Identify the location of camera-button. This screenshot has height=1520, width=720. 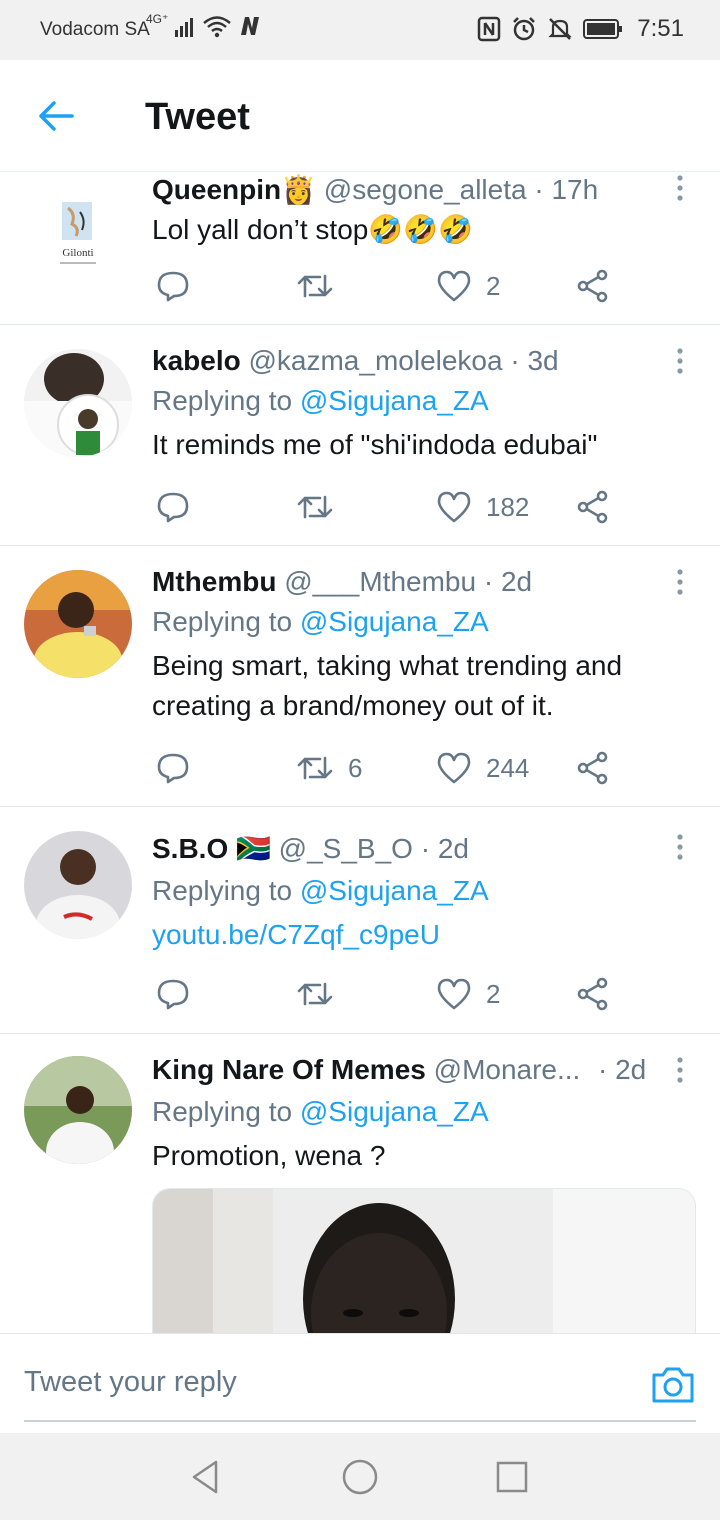
(673, 1385).